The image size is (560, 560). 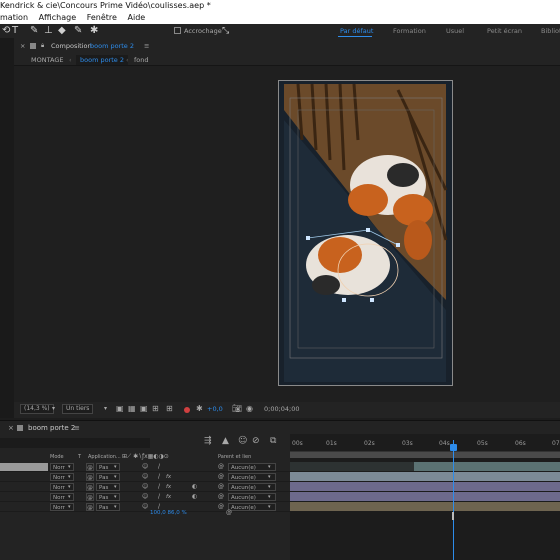 I want to click on mask-visibility-icon: ▣, so click(x=144, y=409).